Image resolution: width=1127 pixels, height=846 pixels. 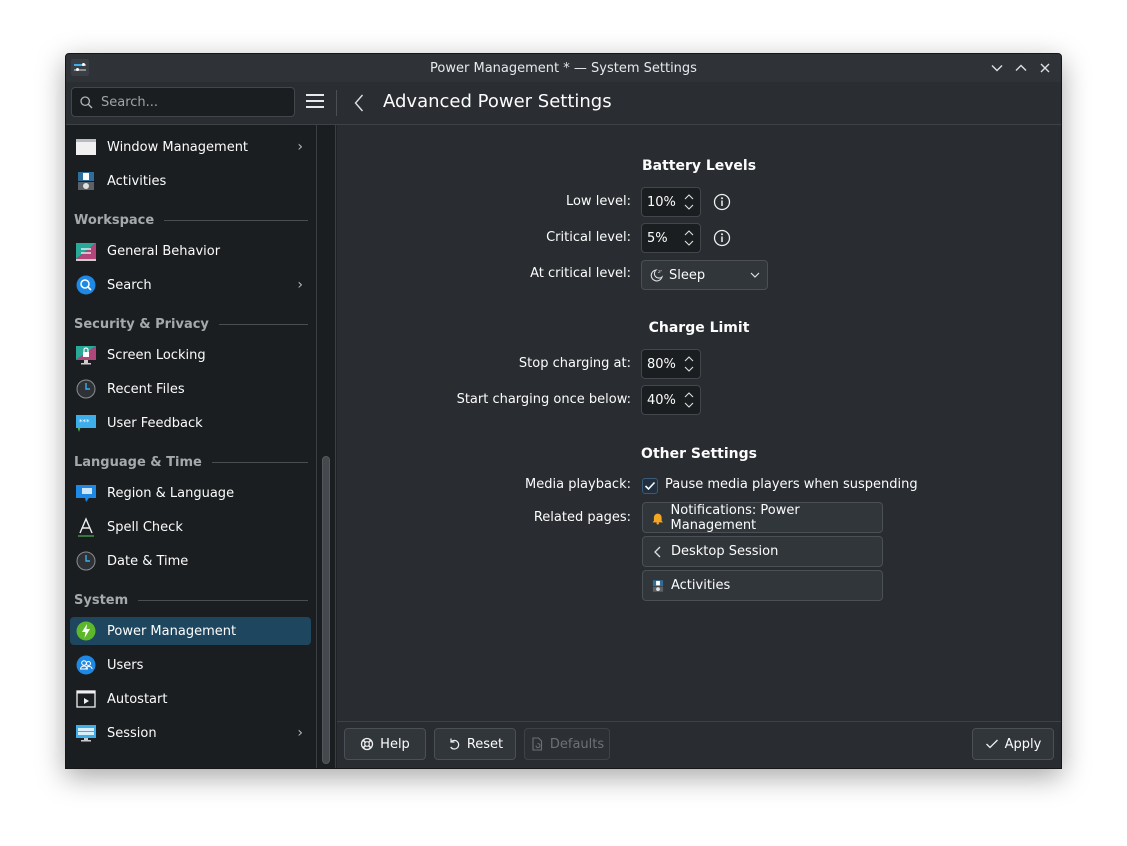 I want to click on sidebar-item-screen-locking: Screen Locking, so click(x=190, y=355).